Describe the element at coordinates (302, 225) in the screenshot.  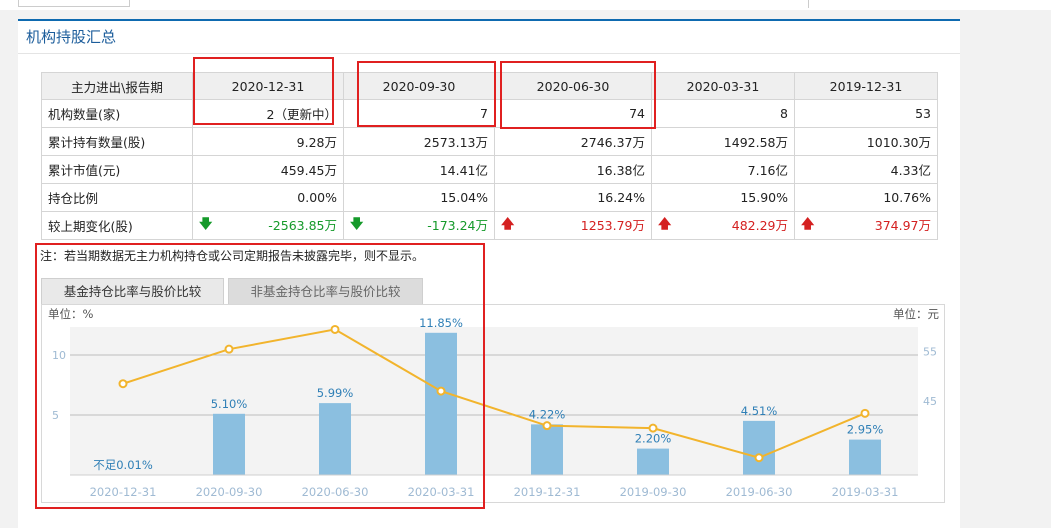
I see `change-value: -2563.85万` at that location.